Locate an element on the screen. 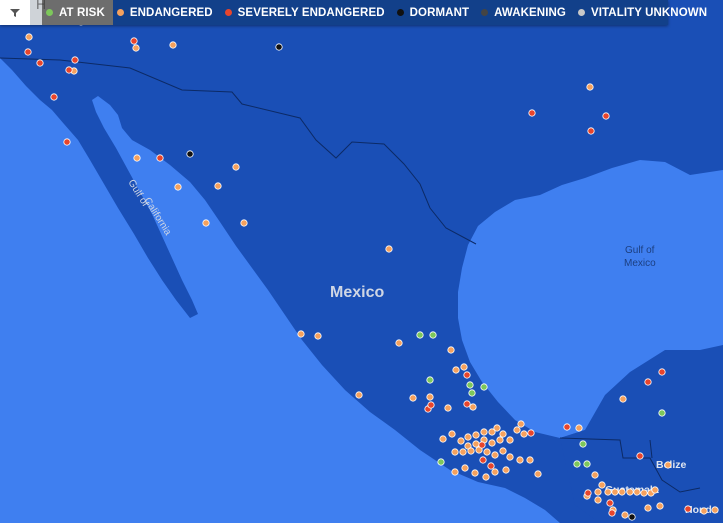  legend-item-dormant: DORMANT is located at coordinates (435, 12).